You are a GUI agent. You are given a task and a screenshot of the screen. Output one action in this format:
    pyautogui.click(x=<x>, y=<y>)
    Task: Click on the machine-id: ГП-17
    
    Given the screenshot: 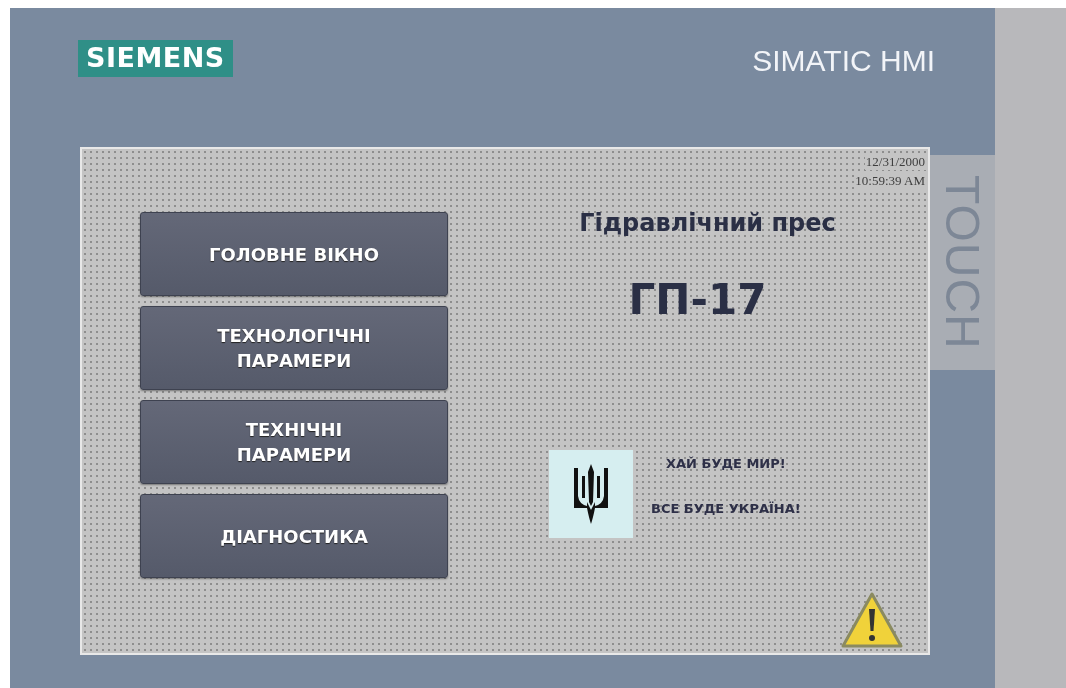 What is the action you would take?
    pyautogui.click(x=697, y=299)
    